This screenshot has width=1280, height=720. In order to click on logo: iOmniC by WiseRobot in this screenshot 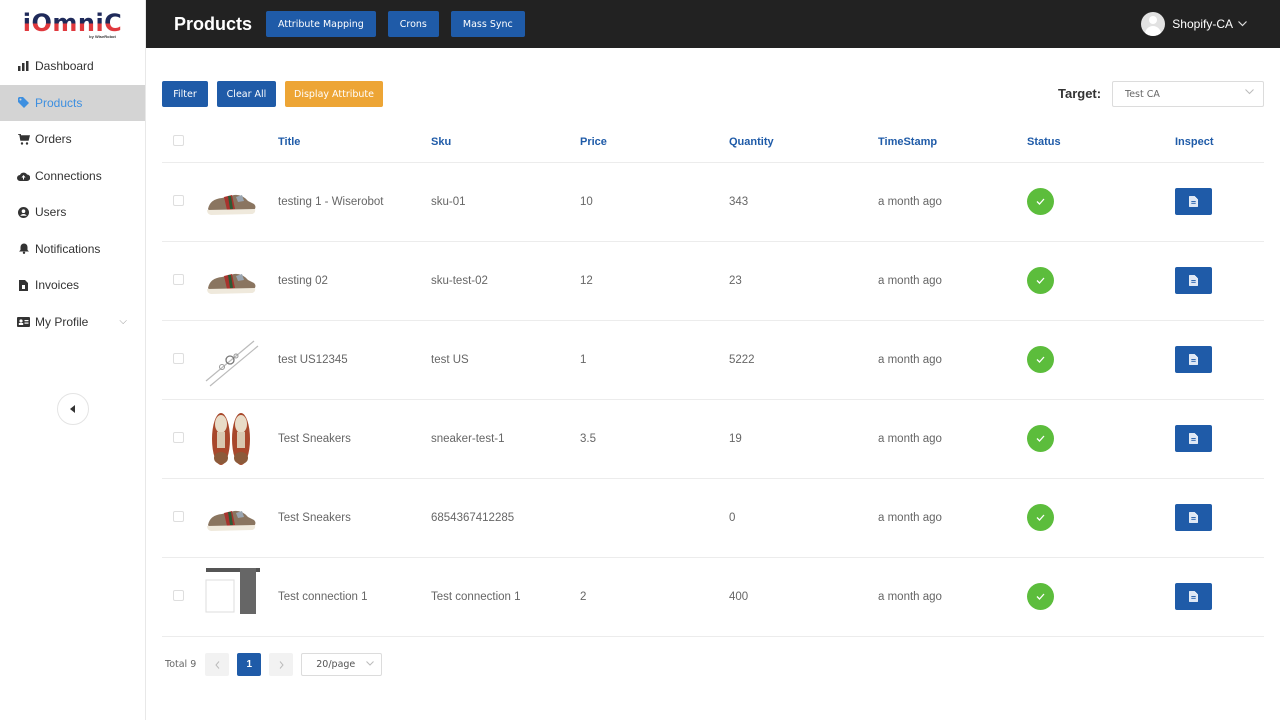, I will do `click(72, 24)`.